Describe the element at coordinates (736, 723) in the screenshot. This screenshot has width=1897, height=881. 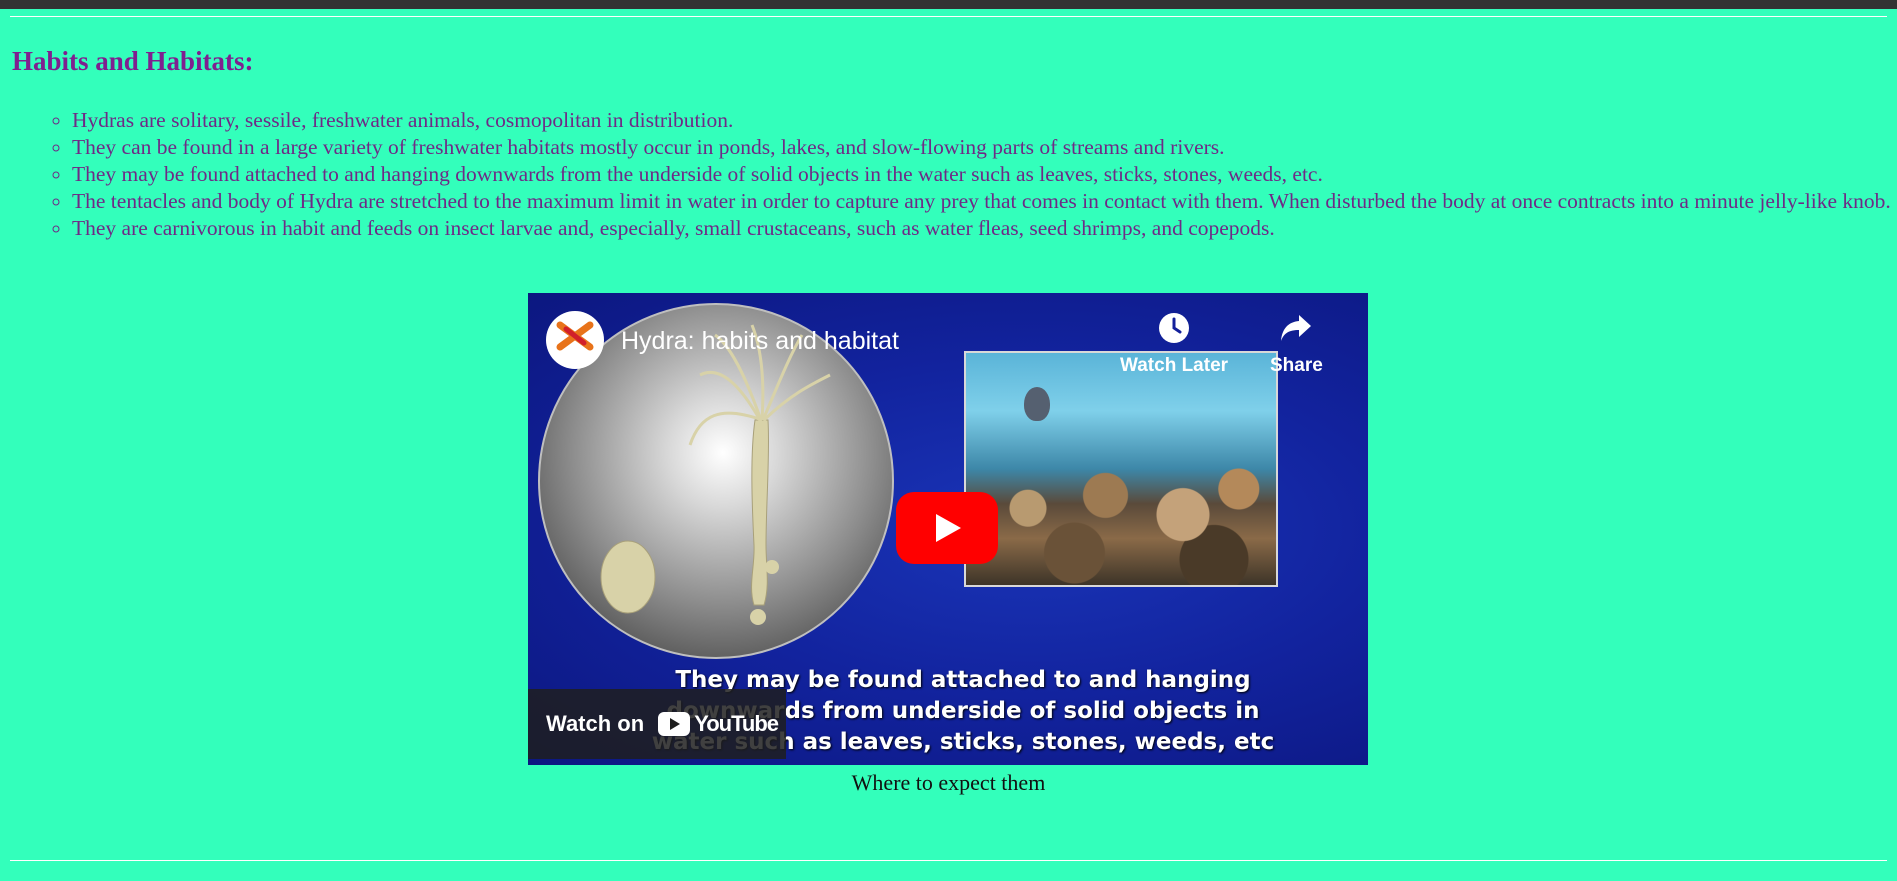
I see `youtube-wordmark: YouTube` at that location.